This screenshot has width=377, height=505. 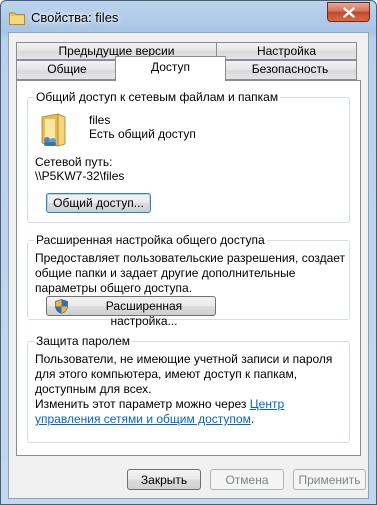 What do you see at coordinates (247, 479) in the screenshot?
I see `cancel-button: Отмена` at bounding box center [247, 479].